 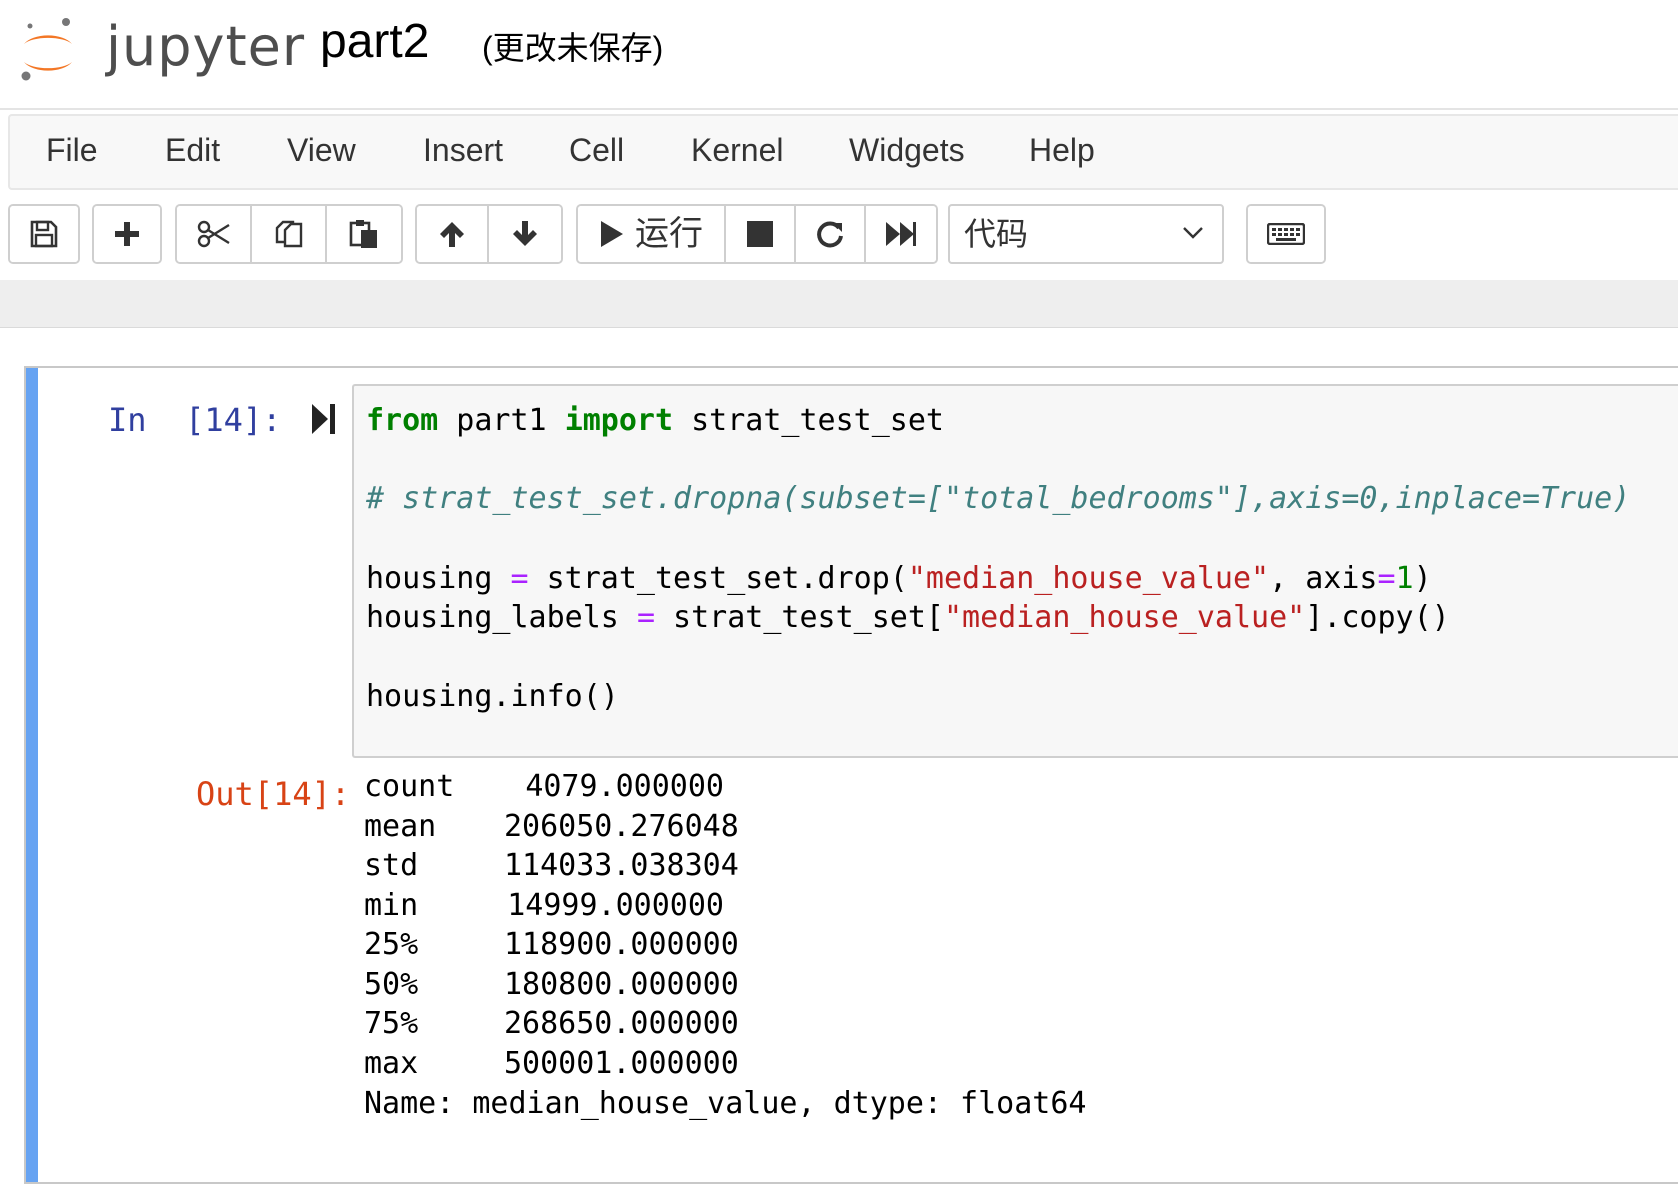 I want to click on menu-insert: Insert, so click(x=463, y=150).